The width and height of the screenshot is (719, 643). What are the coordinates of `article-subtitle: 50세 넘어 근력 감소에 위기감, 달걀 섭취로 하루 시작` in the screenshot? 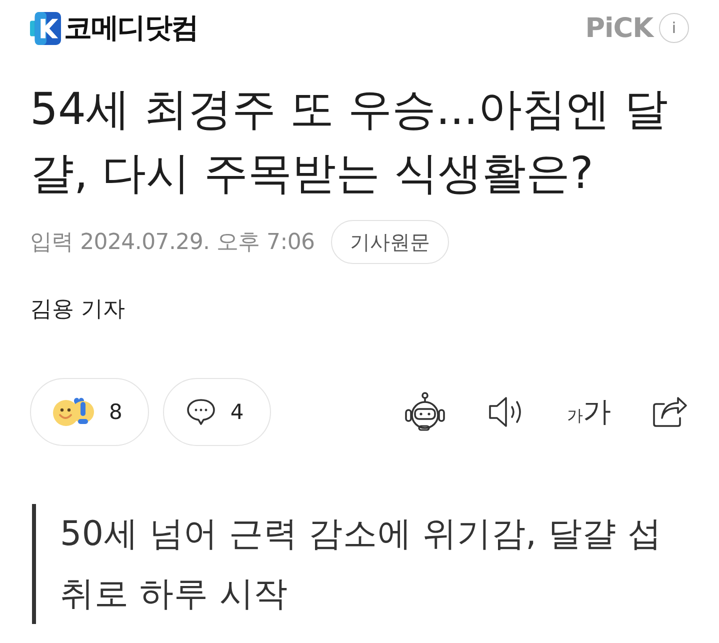 It's located at (361, 564).